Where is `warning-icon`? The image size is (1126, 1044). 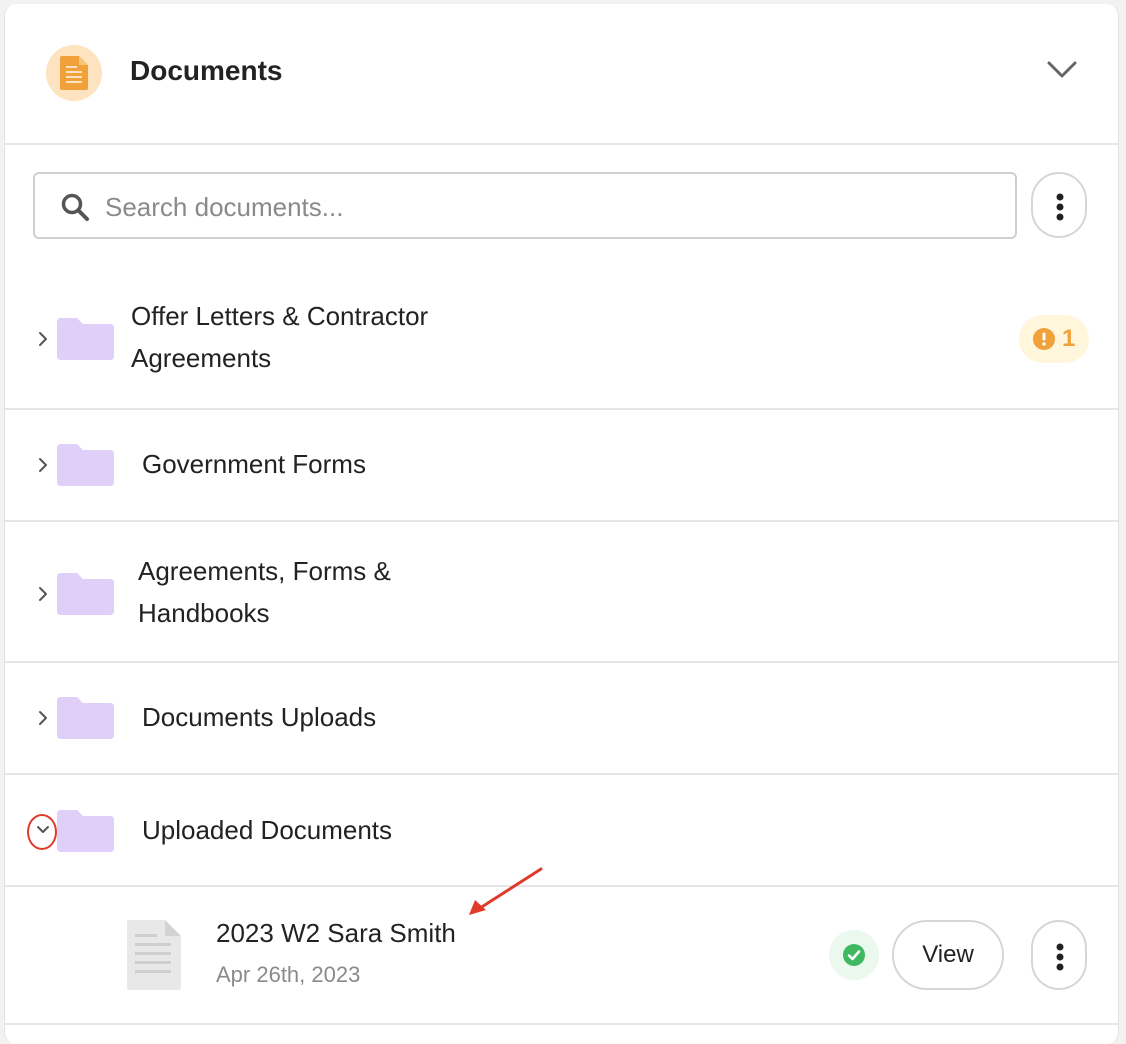
warning-icon is located at coordinates (1044, 339).